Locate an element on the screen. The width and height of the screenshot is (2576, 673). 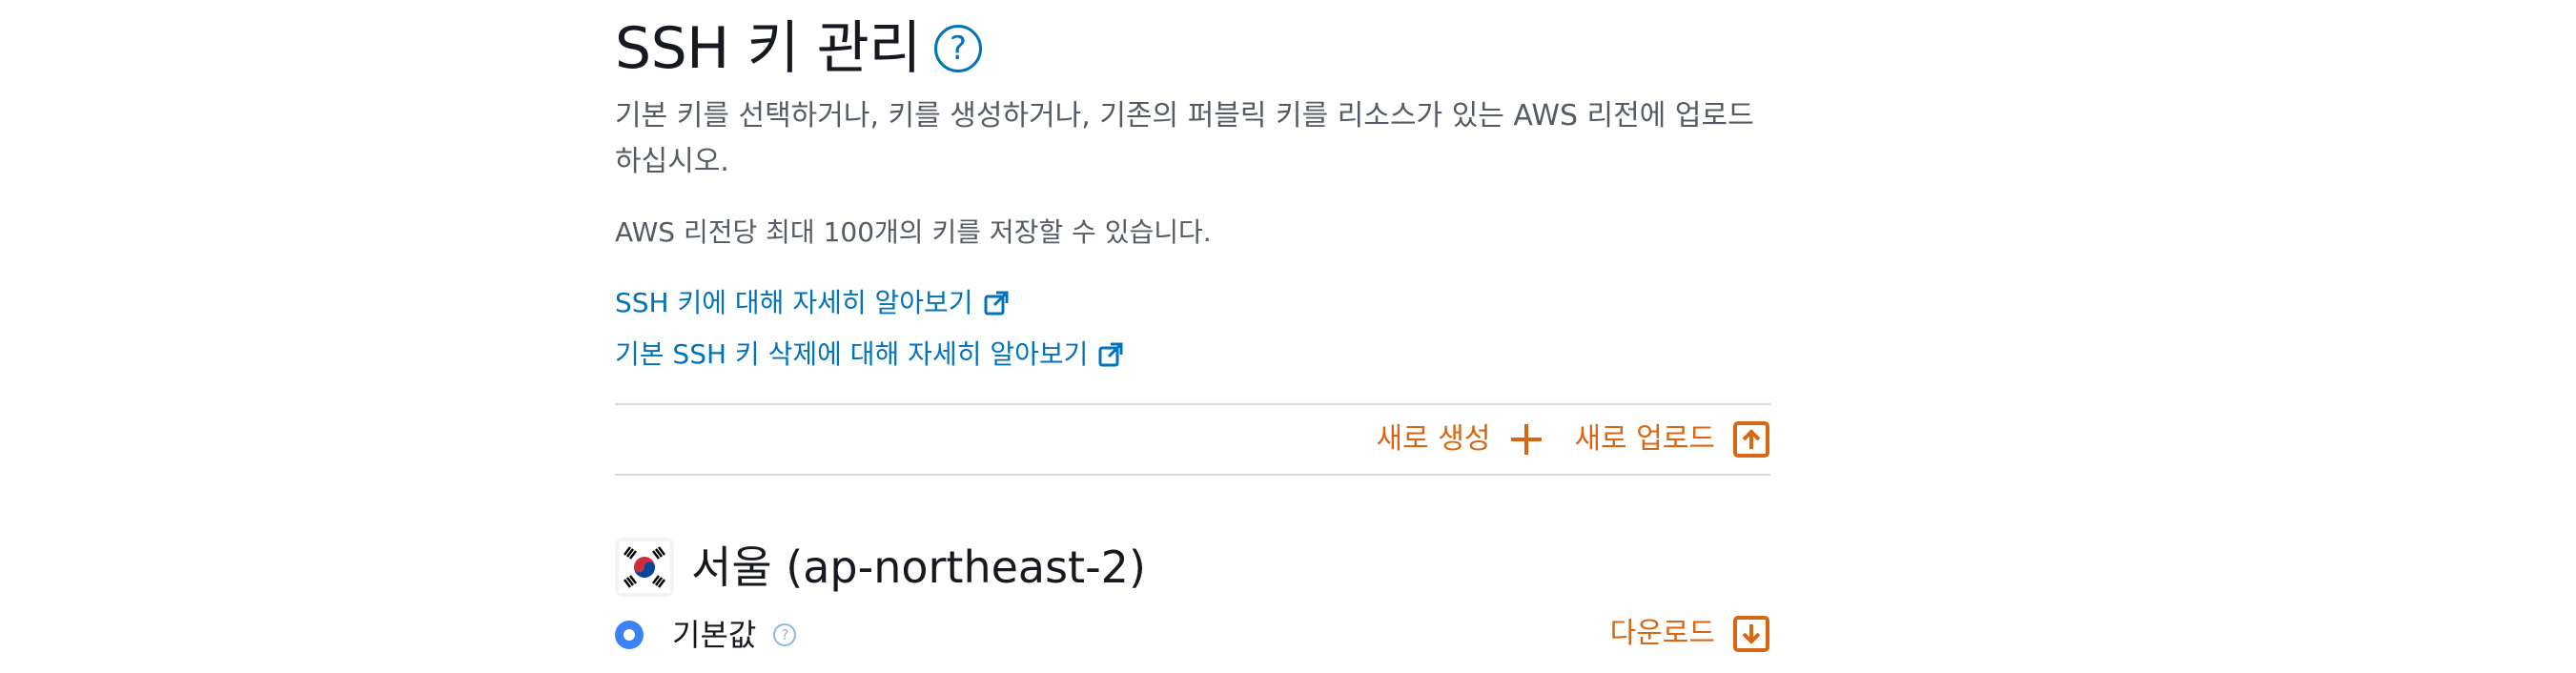
region-name: 서울 (ap-northeast-2) is located at coordinates (919, 567).